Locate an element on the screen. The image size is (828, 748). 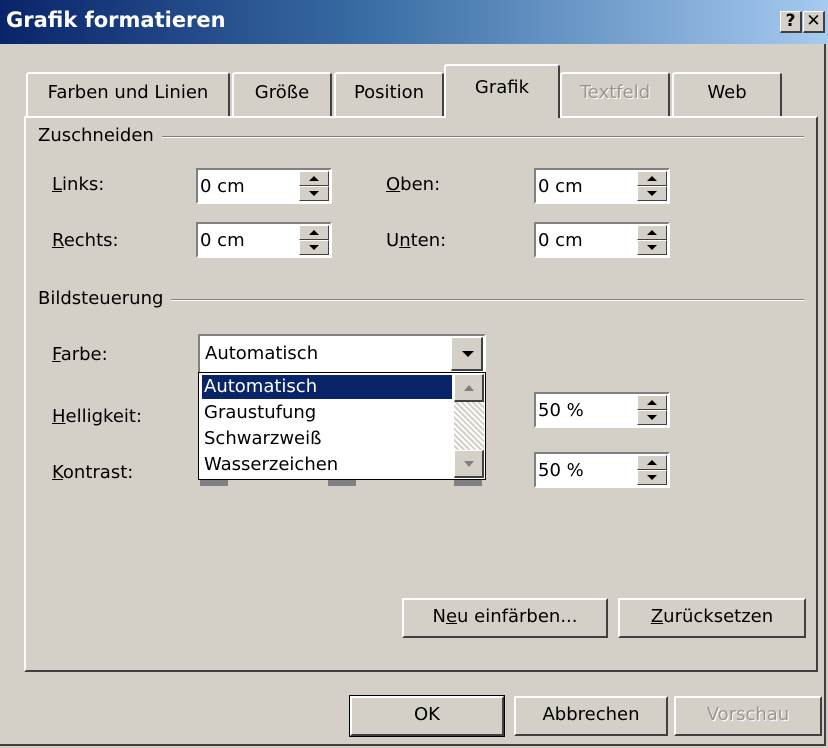
close-button: ✕ is located at coordinates (814, 22).